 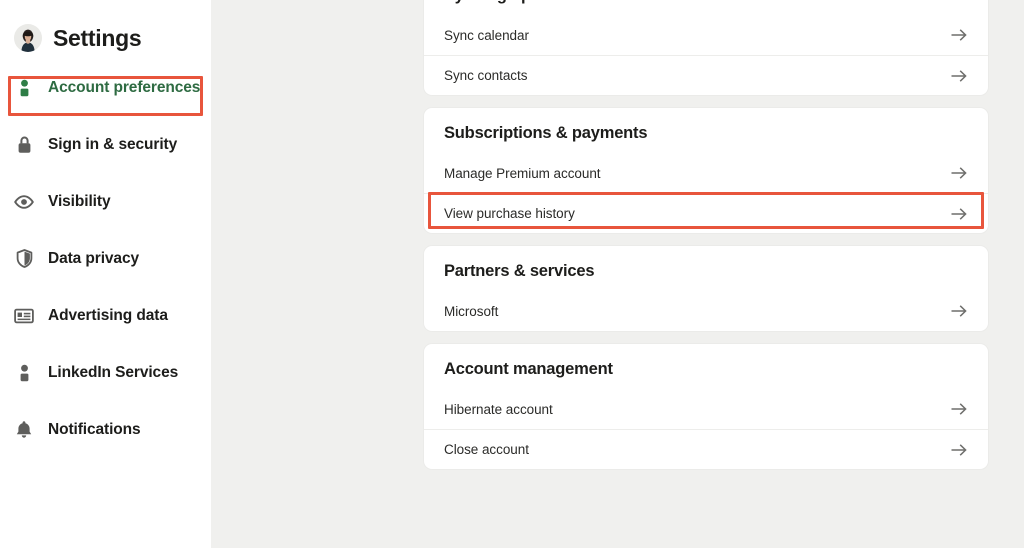 I want to click on card-title: Syncing options, so click(x=706, y=7).